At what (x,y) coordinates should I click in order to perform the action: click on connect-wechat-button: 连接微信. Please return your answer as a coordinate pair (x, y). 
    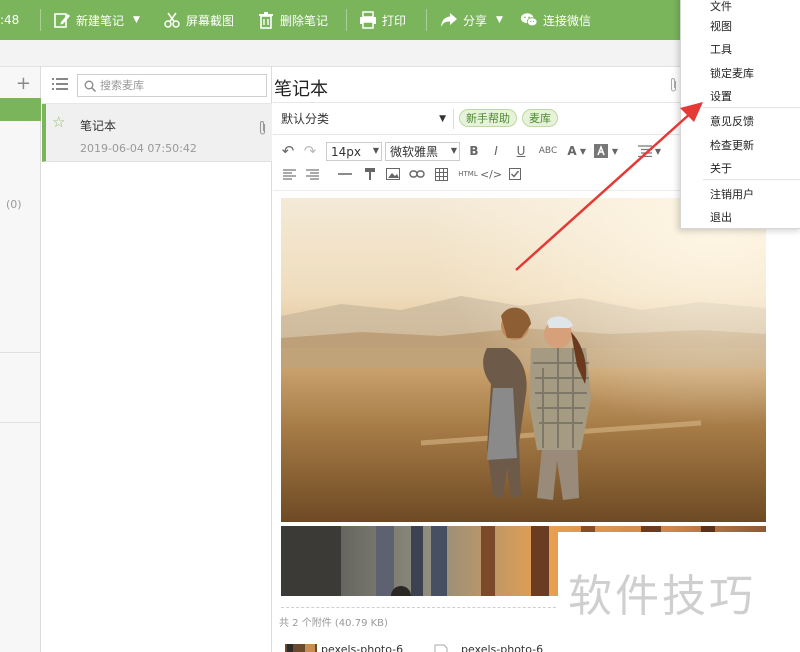
    Looking at the image, I should click on (555, 20).